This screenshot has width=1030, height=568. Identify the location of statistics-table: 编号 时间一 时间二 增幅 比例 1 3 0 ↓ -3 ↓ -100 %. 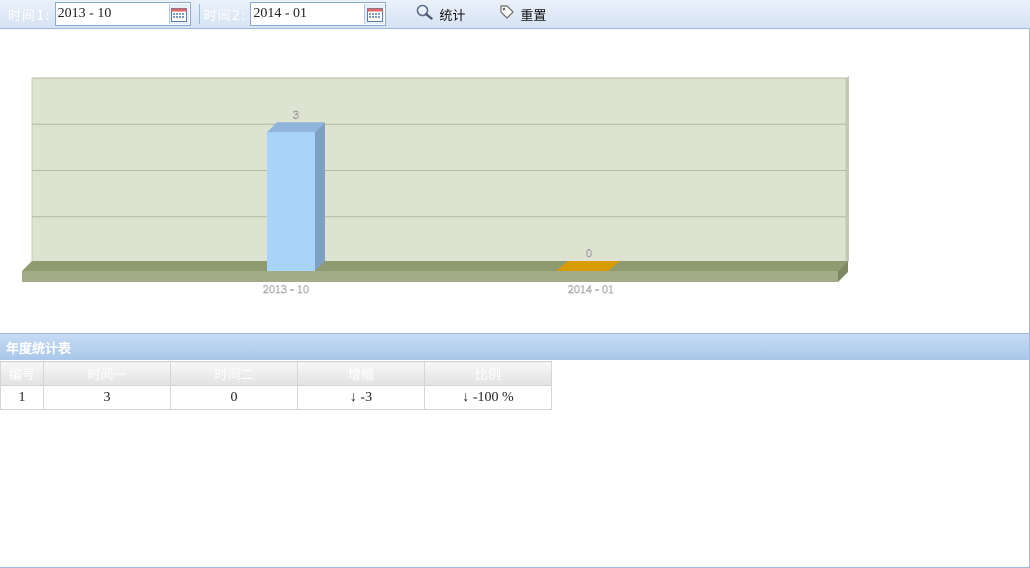
(276, 385).